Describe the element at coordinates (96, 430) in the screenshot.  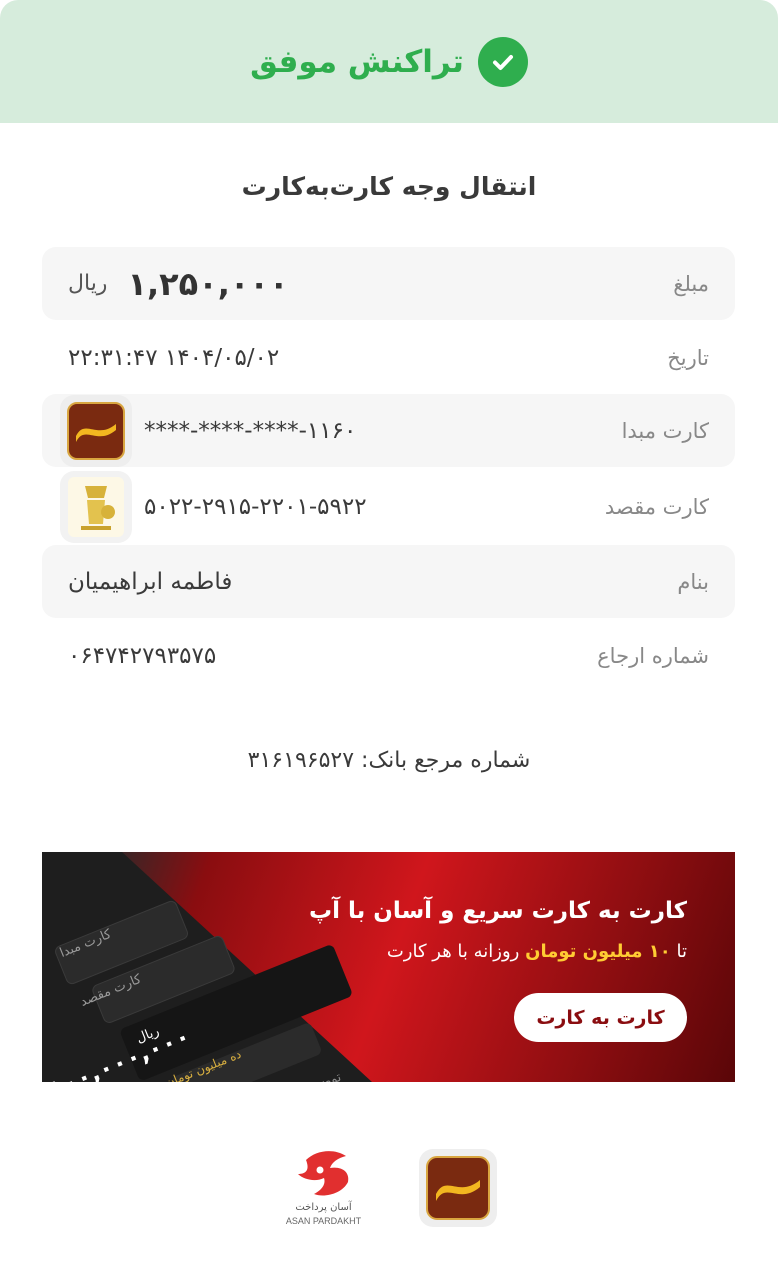
I see `bank-logo-icon` at that location.